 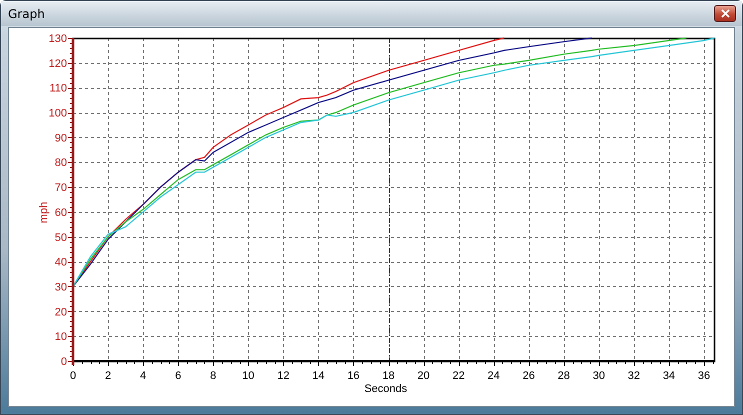 What do you see at coordinates (143, 376) in the screenshot?
I see `x-tick-label: 4` at bounding box center [143, 376].